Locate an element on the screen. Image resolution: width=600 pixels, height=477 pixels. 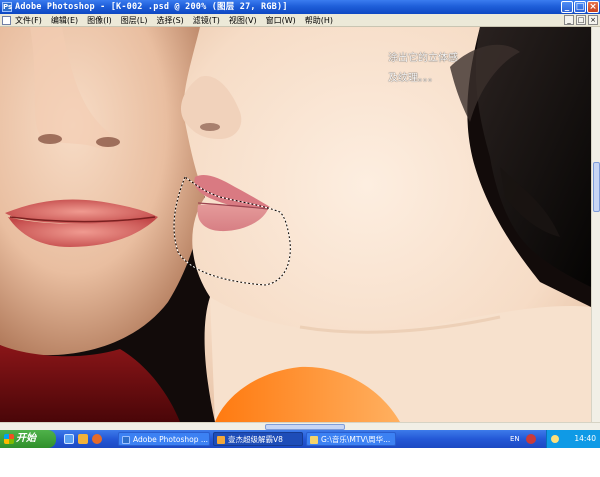
photoshop-task-icon is located at coordinates (126, 440).